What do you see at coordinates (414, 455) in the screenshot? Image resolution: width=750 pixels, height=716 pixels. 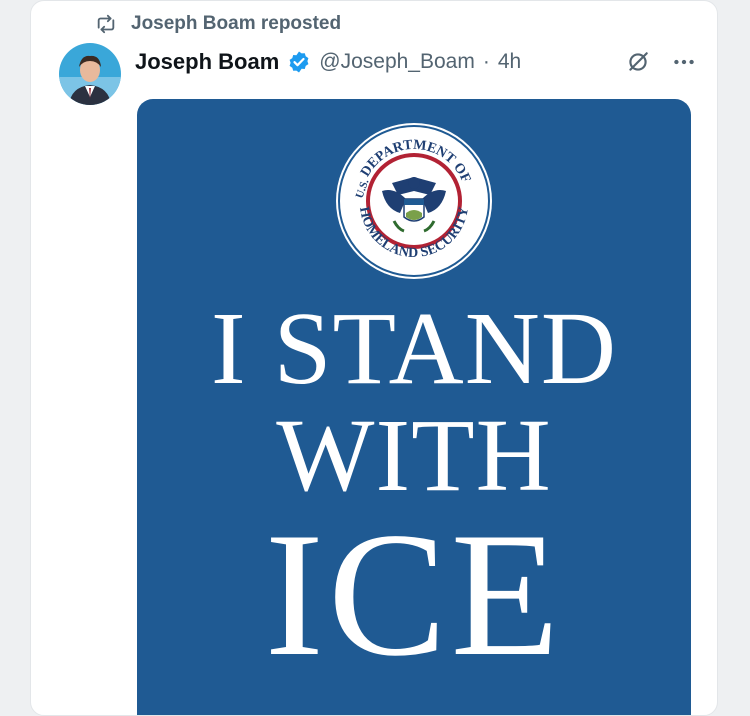 I see `image-text-line2: WITH` at bounding box center [414, 455].